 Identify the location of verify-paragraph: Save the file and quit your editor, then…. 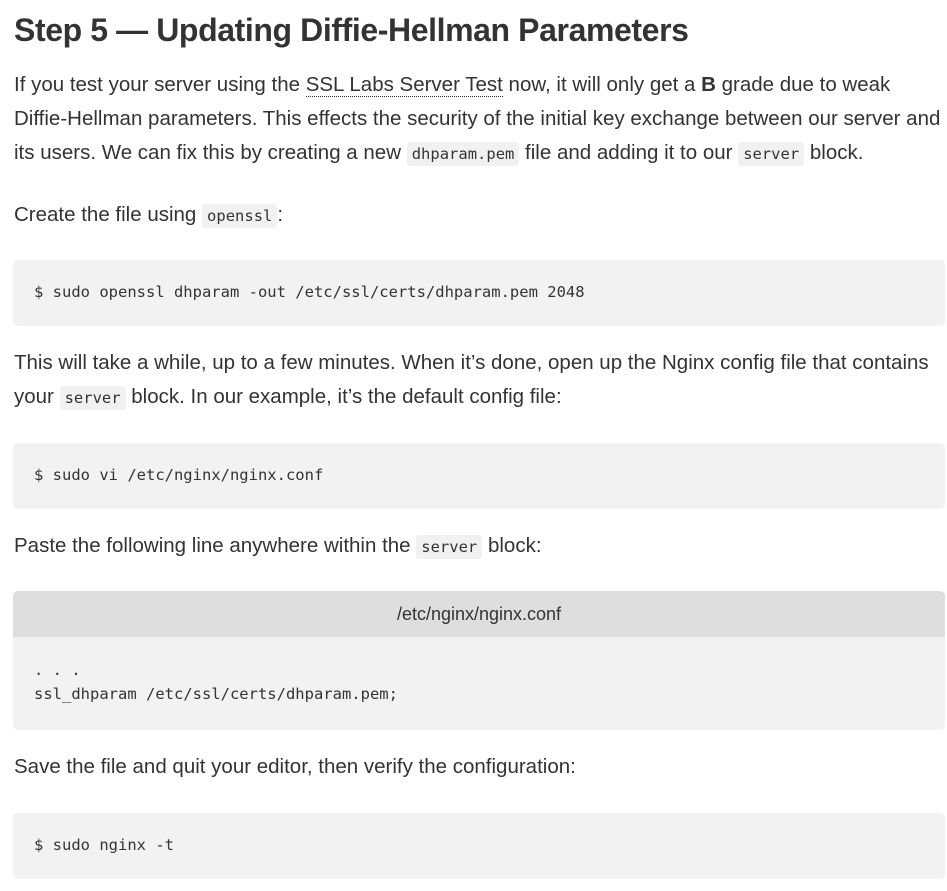
(479, 767).